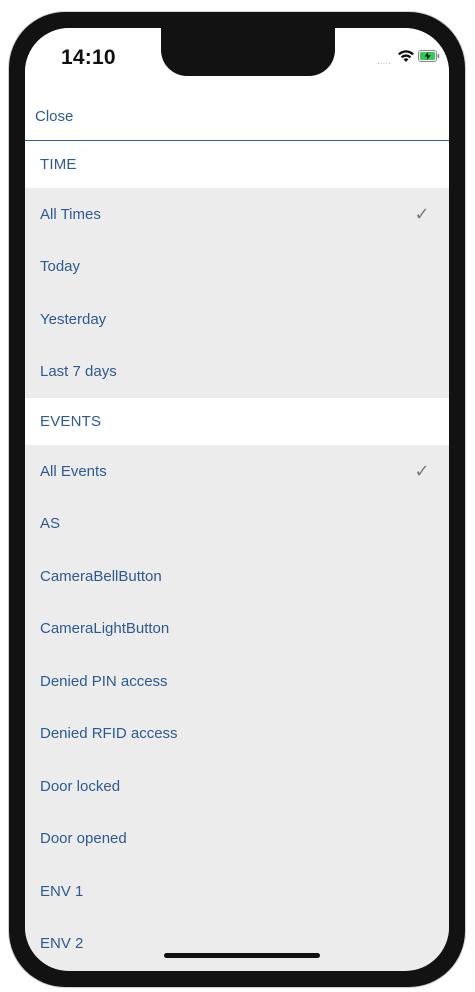  Describe the element at coordinates (60, 267) in the screenshot. I see `list-item-label: Today` at that location.